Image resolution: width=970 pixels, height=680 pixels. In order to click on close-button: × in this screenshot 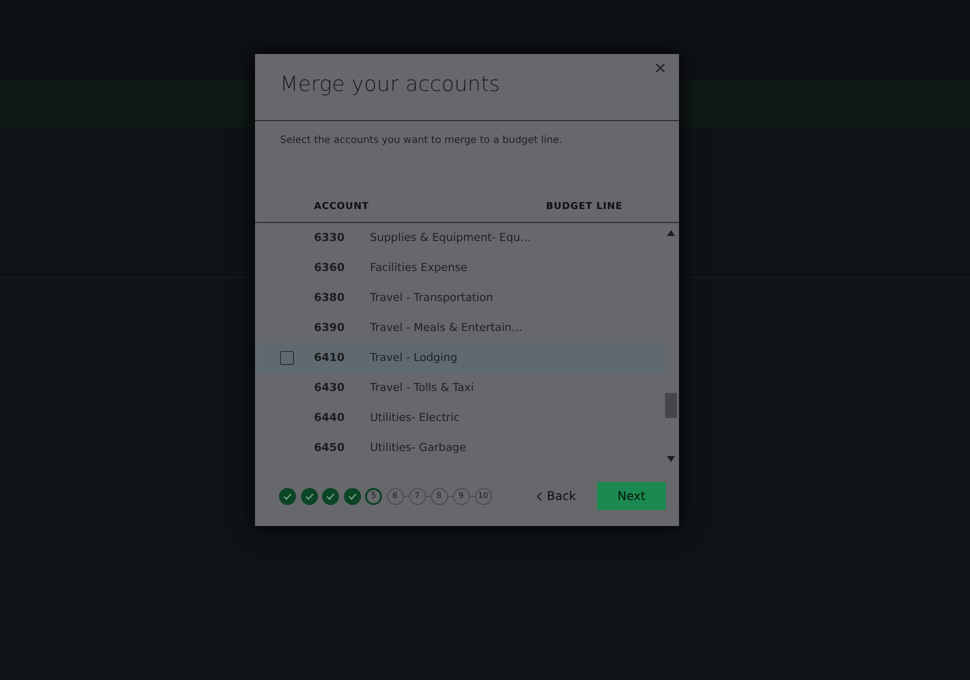, I will do `click(660, 68)`.